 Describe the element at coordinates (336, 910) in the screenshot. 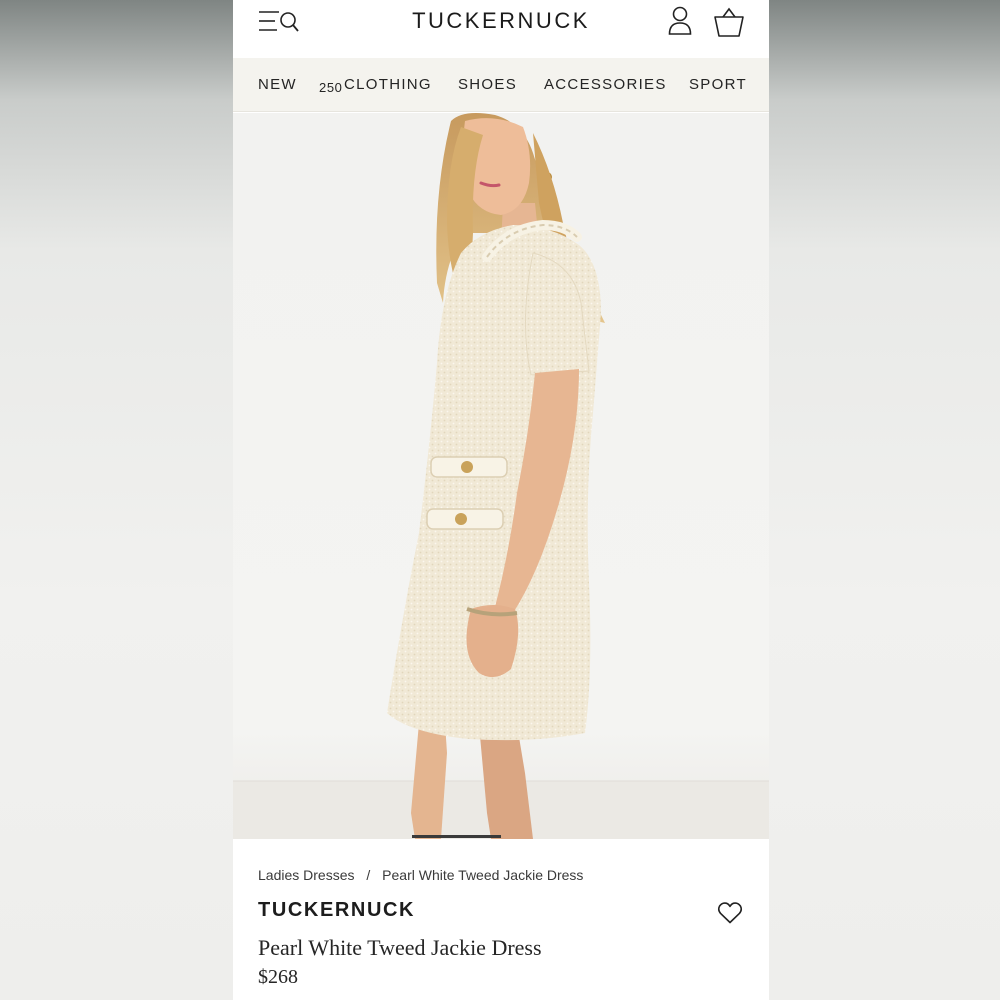

I see `product-brand: TUCKERNUCK` at that location.